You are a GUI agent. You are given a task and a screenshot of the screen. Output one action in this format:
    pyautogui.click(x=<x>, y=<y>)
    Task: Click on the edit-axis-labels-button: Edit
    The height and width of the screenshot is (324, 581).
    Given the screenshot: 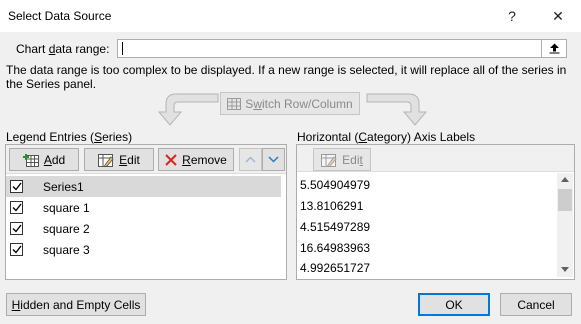 What is the action you would take?
    pyautogui.click(x=342, y=159)
    